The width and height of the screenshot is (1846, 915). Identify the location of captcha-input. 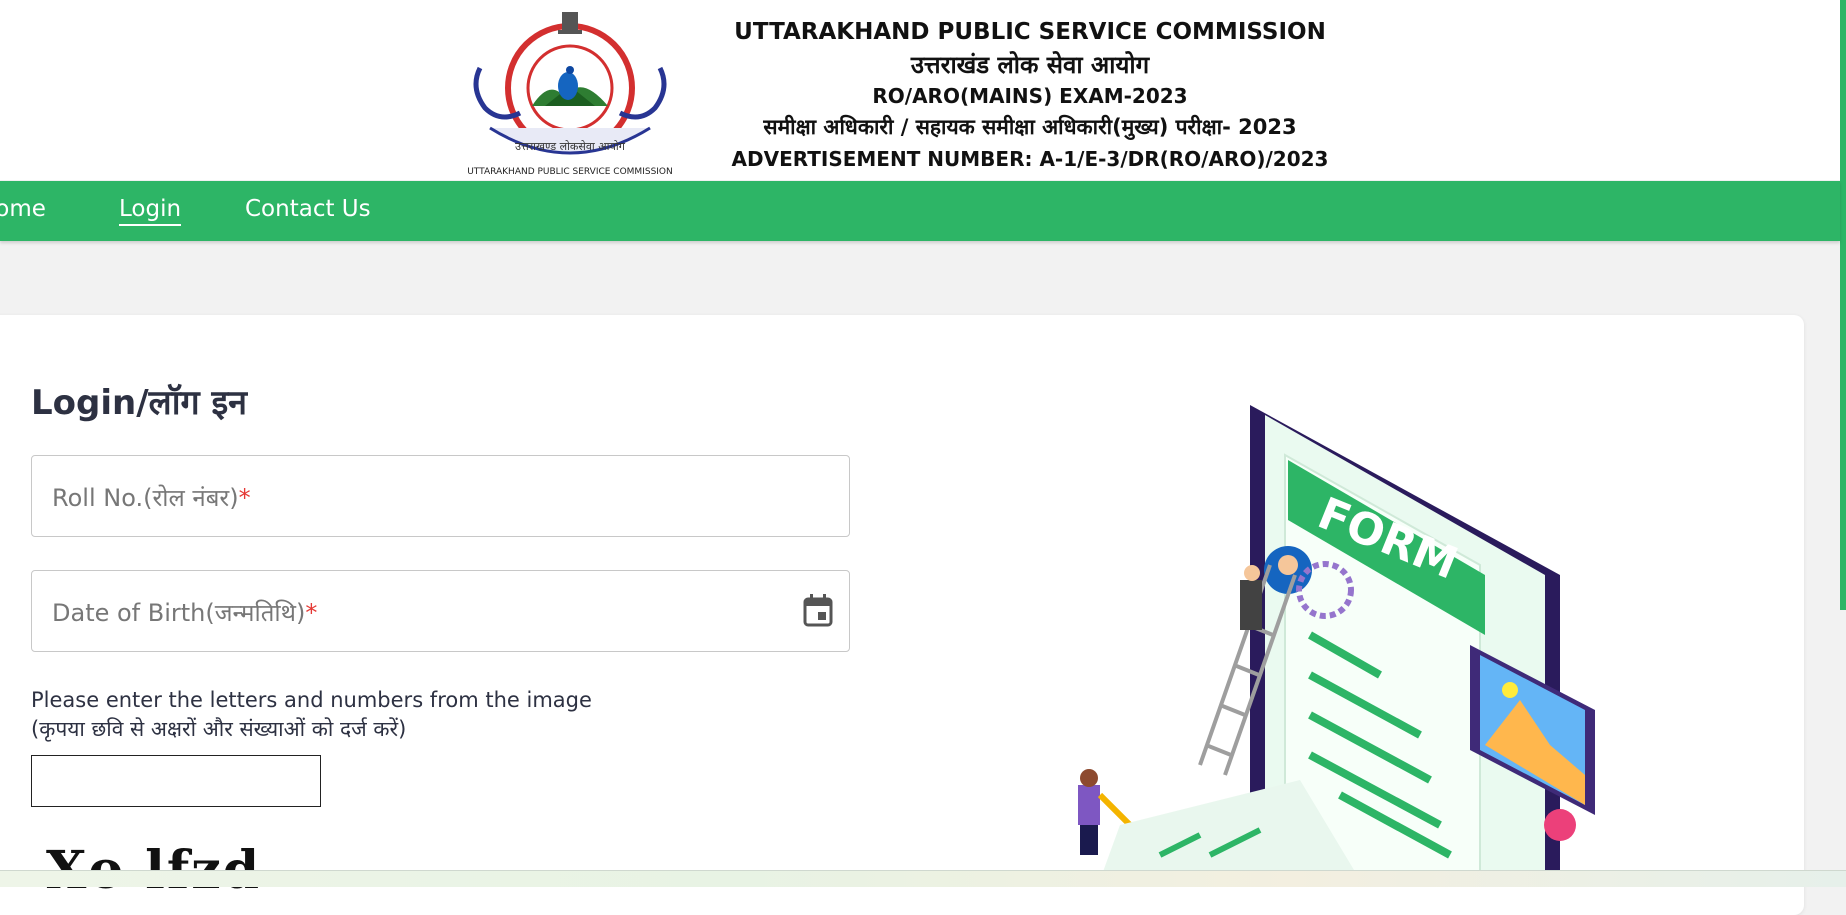
(176, 781).